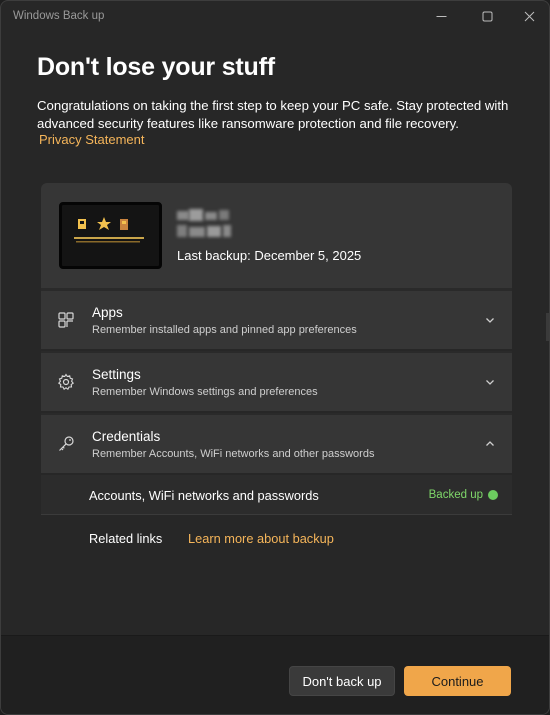 The height and width of the screenshot is (715, 550). I want to click on related-links-row: Related links Learn more about backup, so click(276, 538).